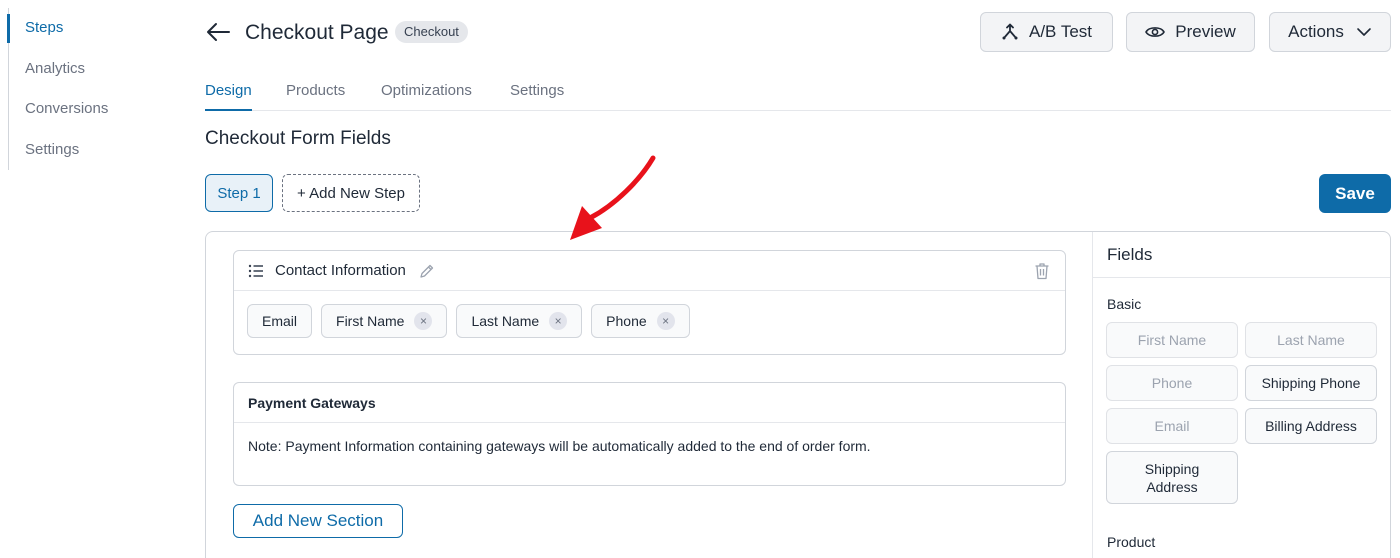 The image size is (1400, 558). What do you see at coordinates (427, 273) in the screenshot?
I see `edit-pencil-icon` at bounding box center [427, 273].